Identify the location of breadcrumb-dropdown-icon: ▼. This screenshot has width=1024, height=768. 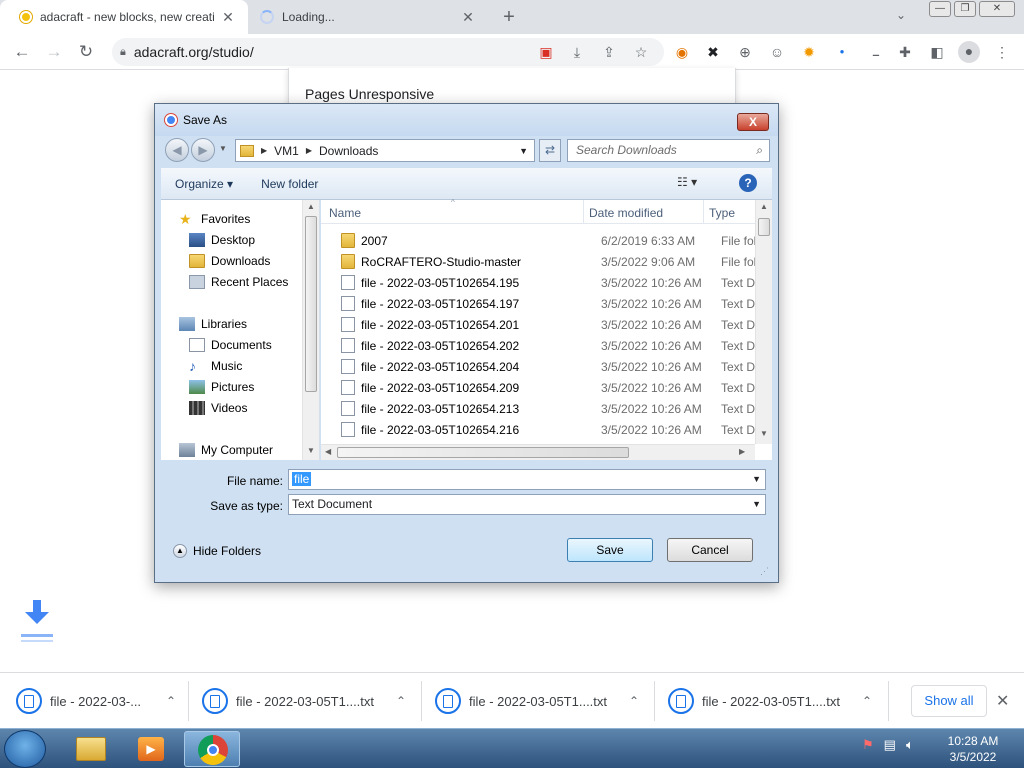
(523, 151).